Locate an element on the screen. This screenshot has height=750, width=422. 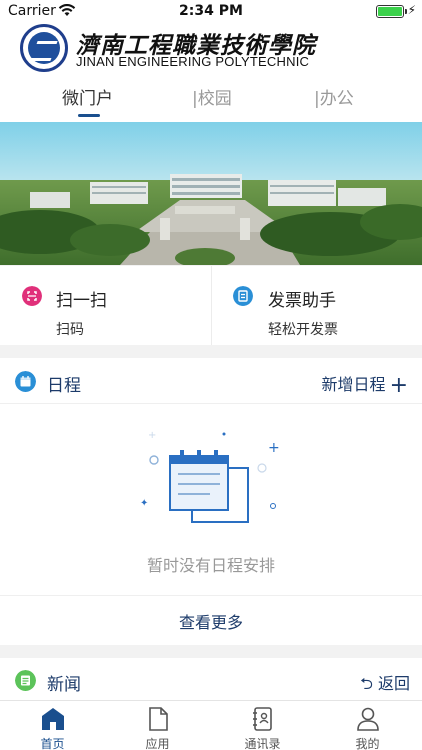
clock: 2:34 PM is located at coordinates (211, 11).